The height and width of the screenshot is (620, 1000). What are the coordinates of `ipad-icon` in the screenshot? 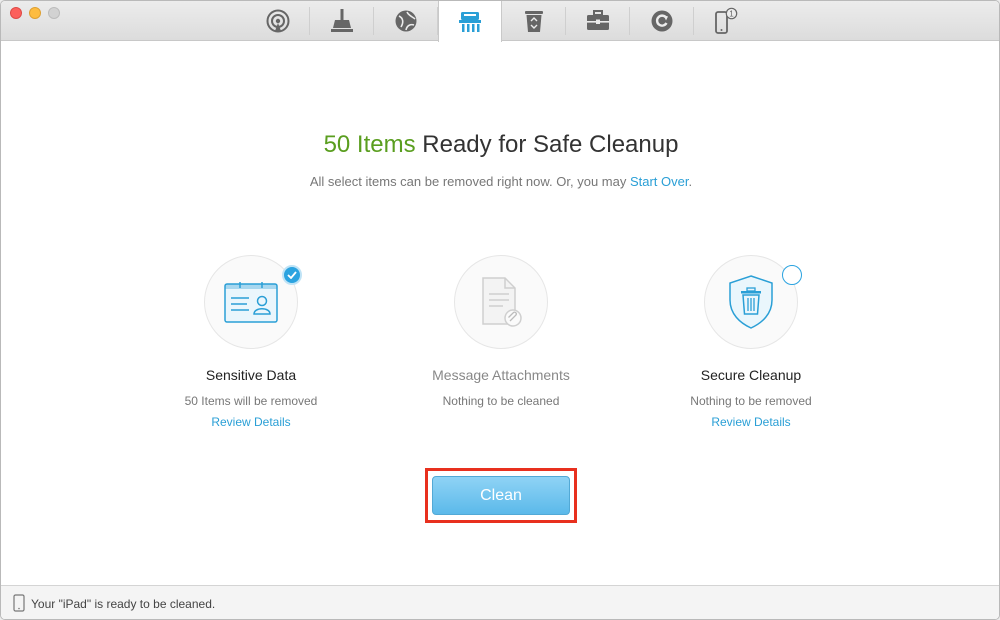 It's located at (19, 603).